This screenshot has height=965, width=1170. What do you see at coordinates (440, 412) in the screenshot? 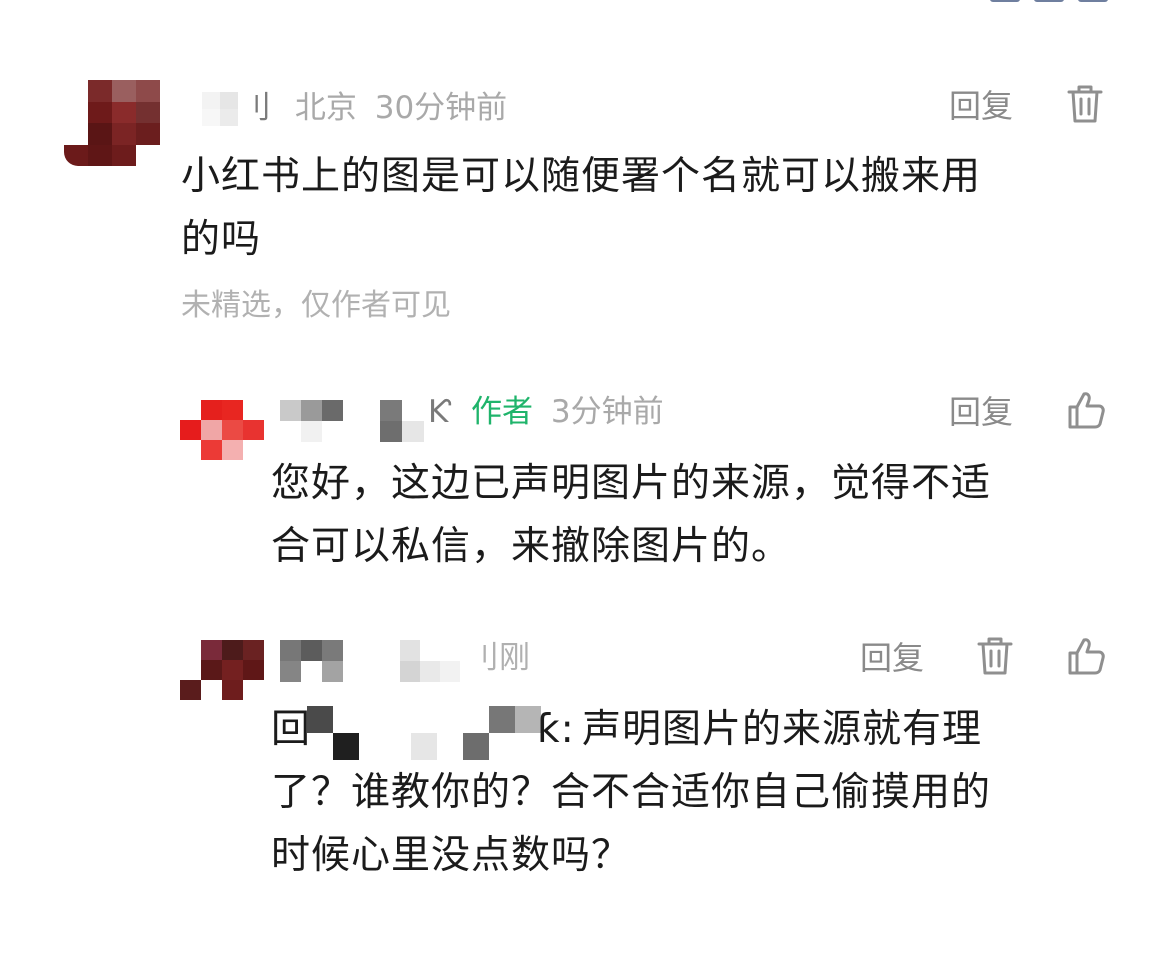
I see `username-fragment: Ƙ` at bounding box center [440, 412].